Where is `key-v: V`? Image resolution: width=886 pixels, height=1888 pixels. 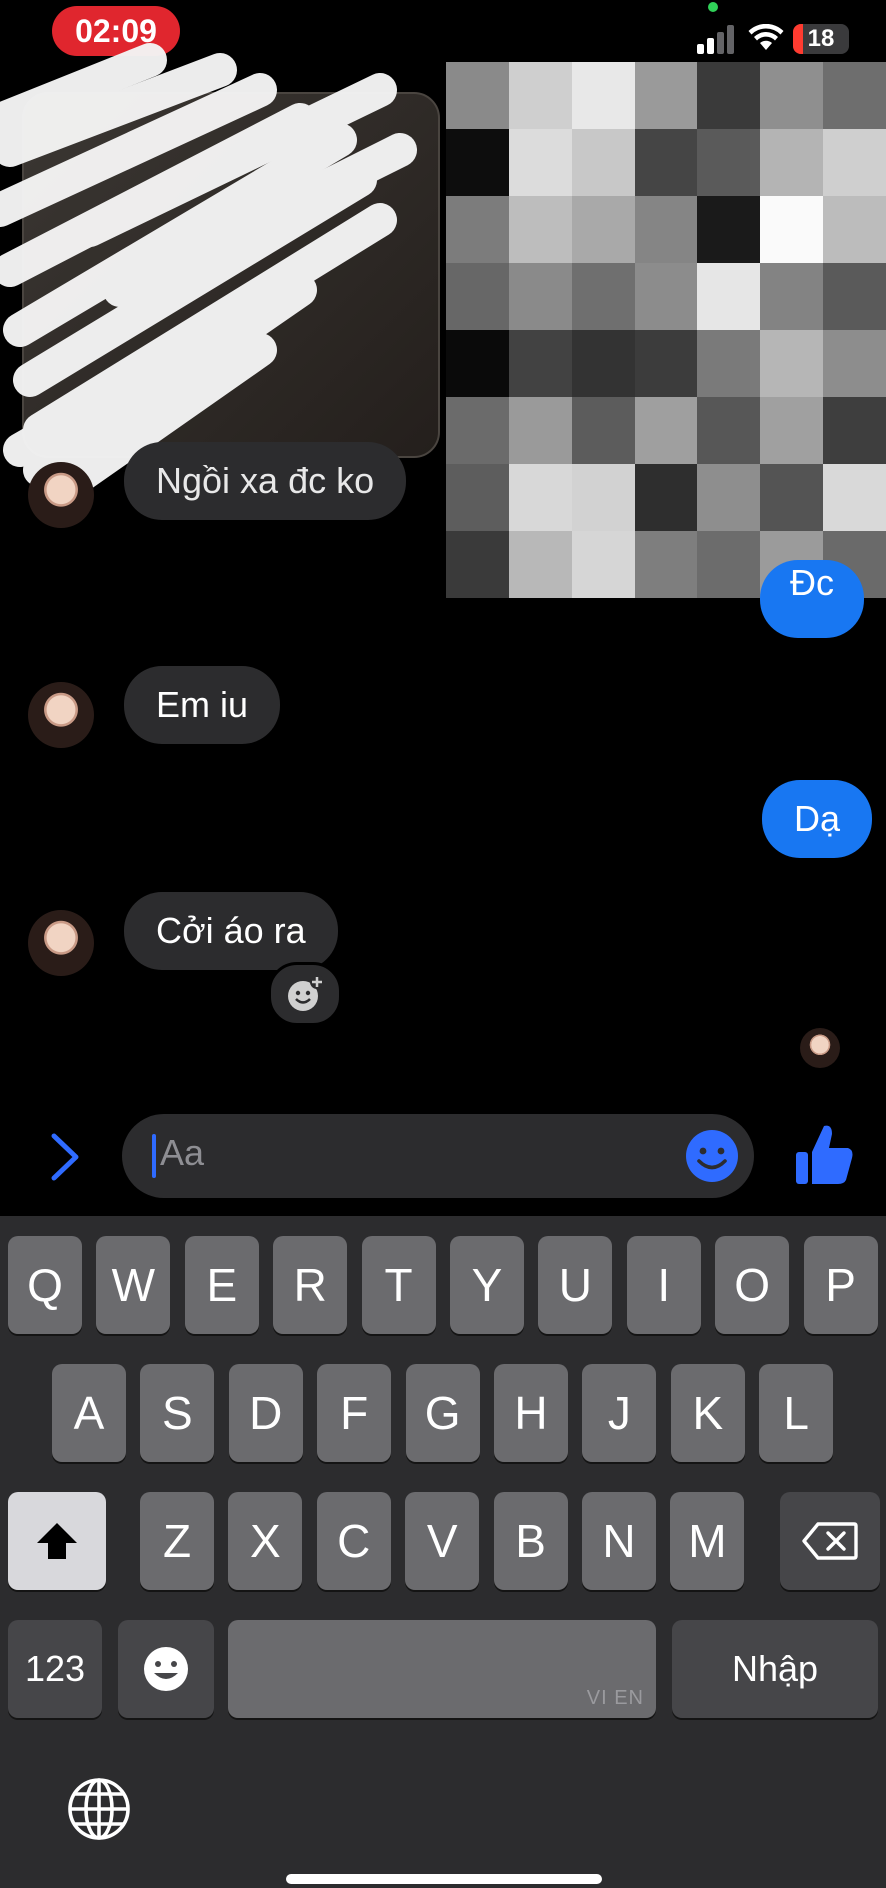
key-v: V is located at coordinates (442, 1541).